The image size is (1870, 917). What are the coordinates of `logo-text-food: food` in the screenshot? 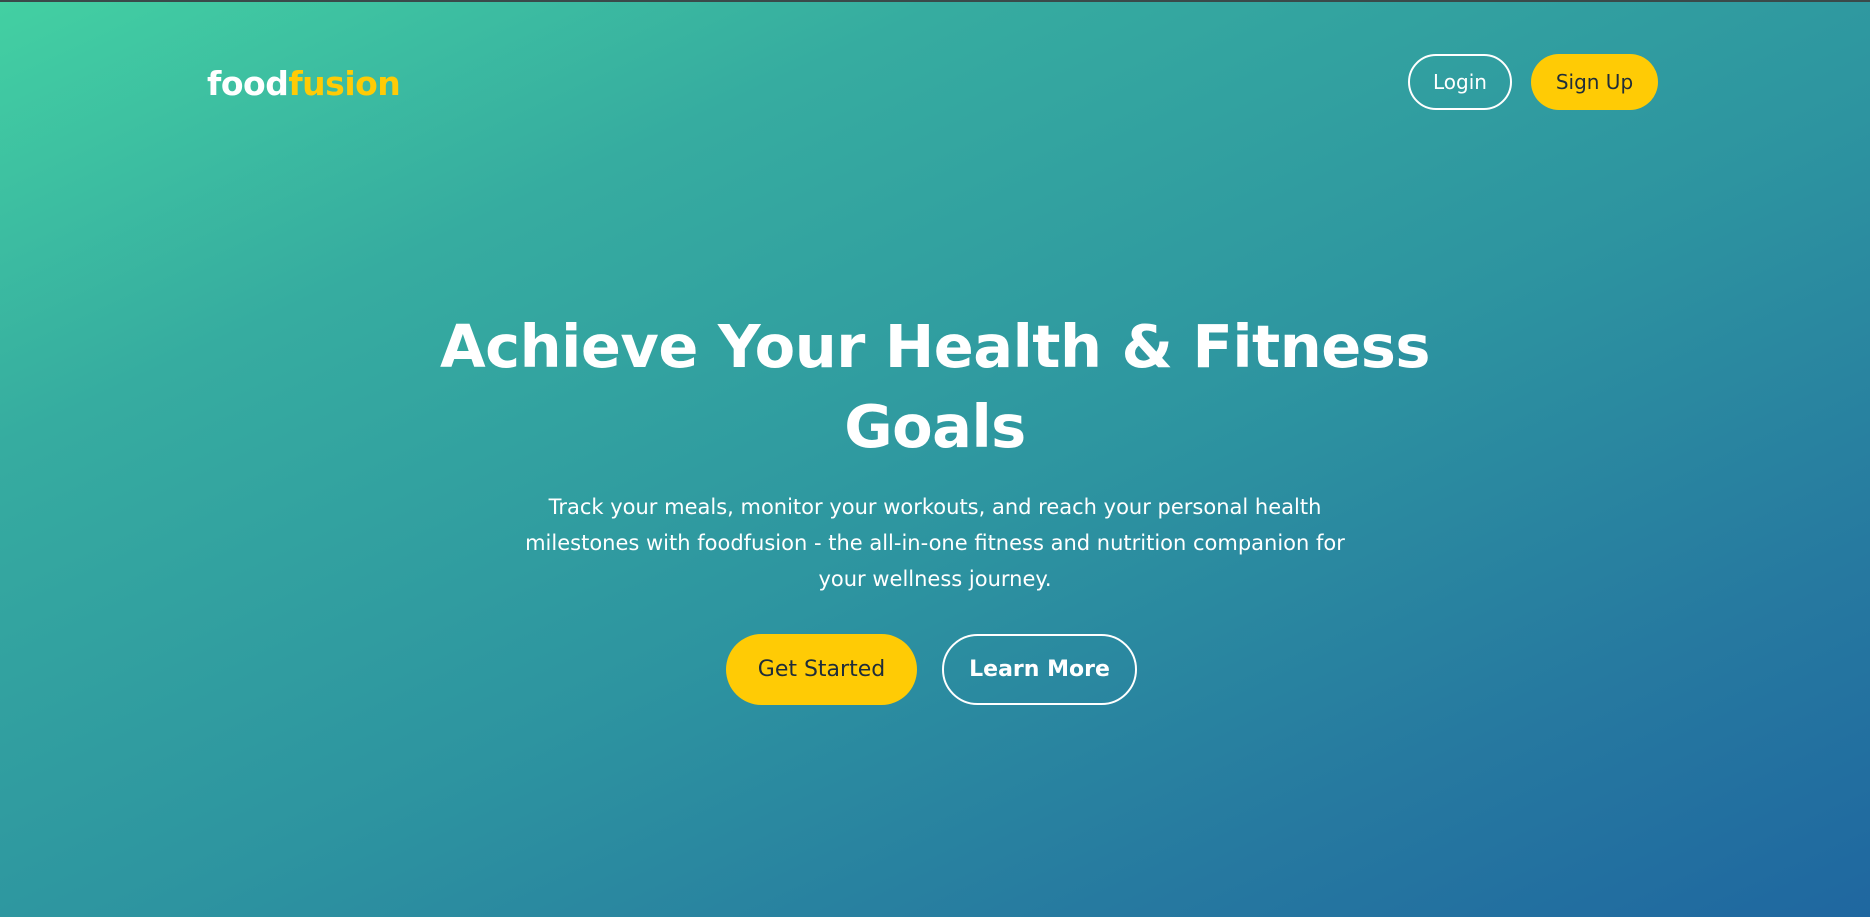 It's located at (248, 83).